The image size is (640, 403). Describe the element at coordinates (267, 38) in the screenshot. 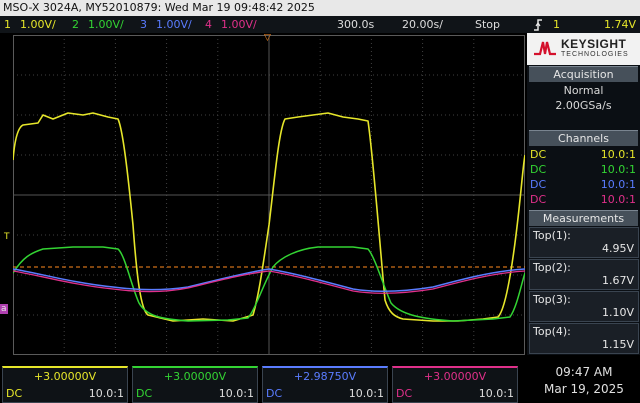

I see `trigger-position-marker: ▽` at that location.